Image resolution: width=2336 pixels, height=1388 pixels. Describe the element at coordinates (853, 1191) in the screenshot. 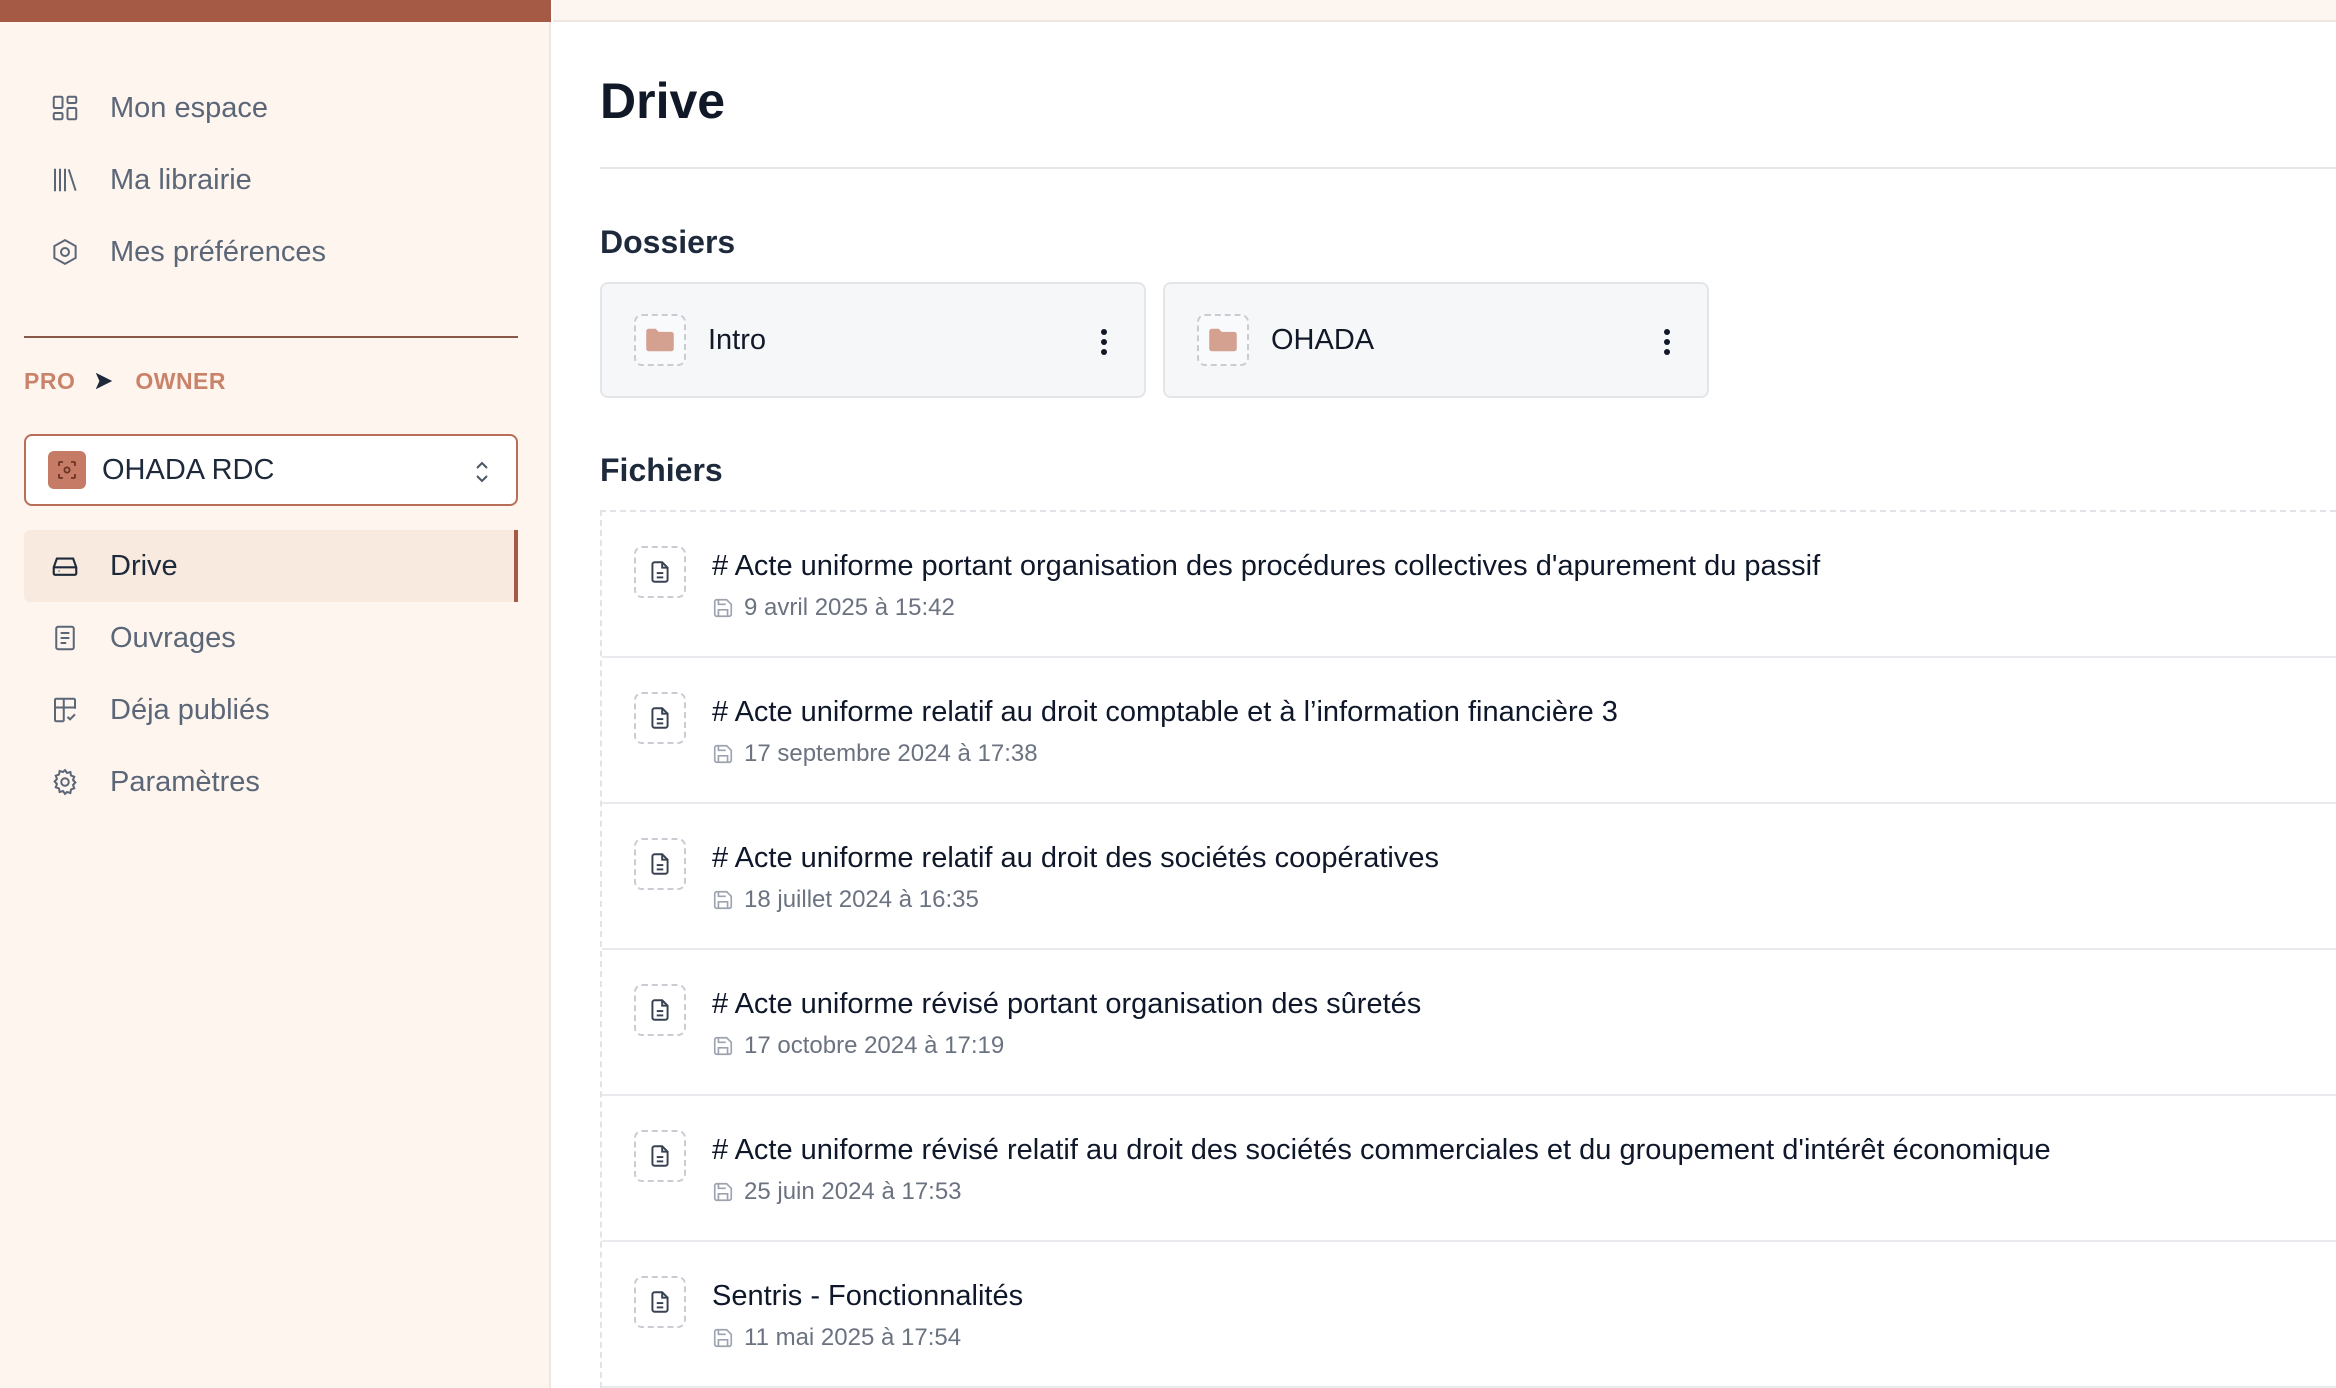

I see `file-date-text: 25 juin 2024 à 17:53` at that location.